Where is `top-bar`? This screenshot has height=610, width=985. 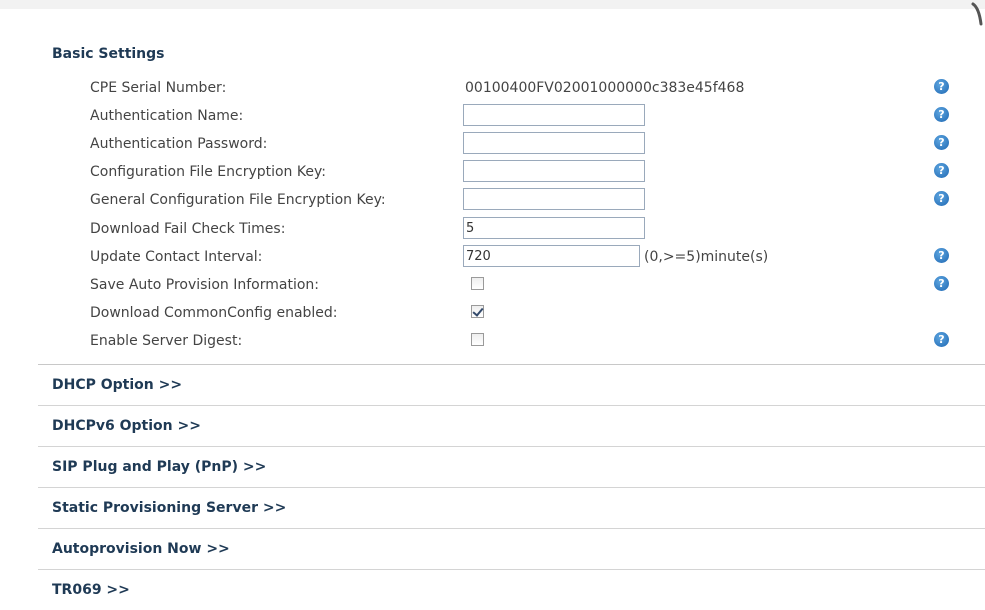
top-bar is located at coordinates (492, 4).